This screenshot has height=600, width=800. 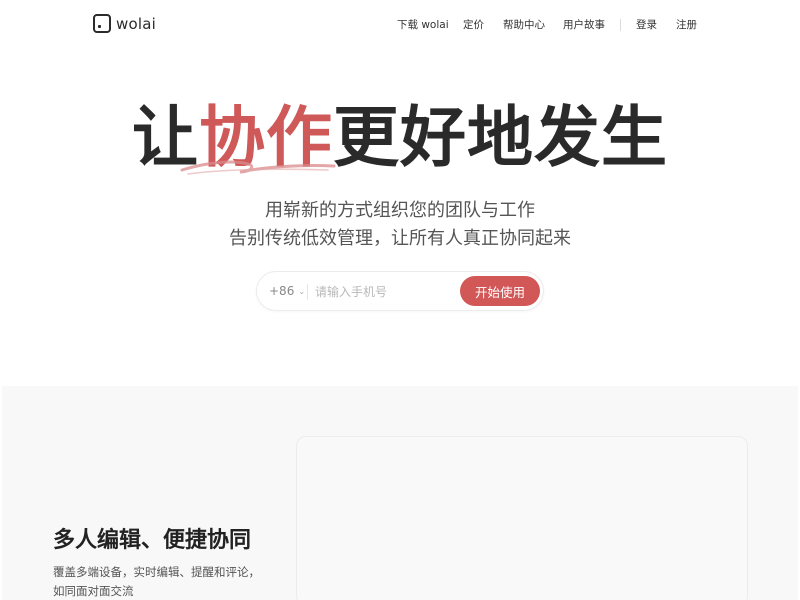 I want to click on phone-signup-form: +86 ⌄ 开始使用, so click(x=400, y=291).